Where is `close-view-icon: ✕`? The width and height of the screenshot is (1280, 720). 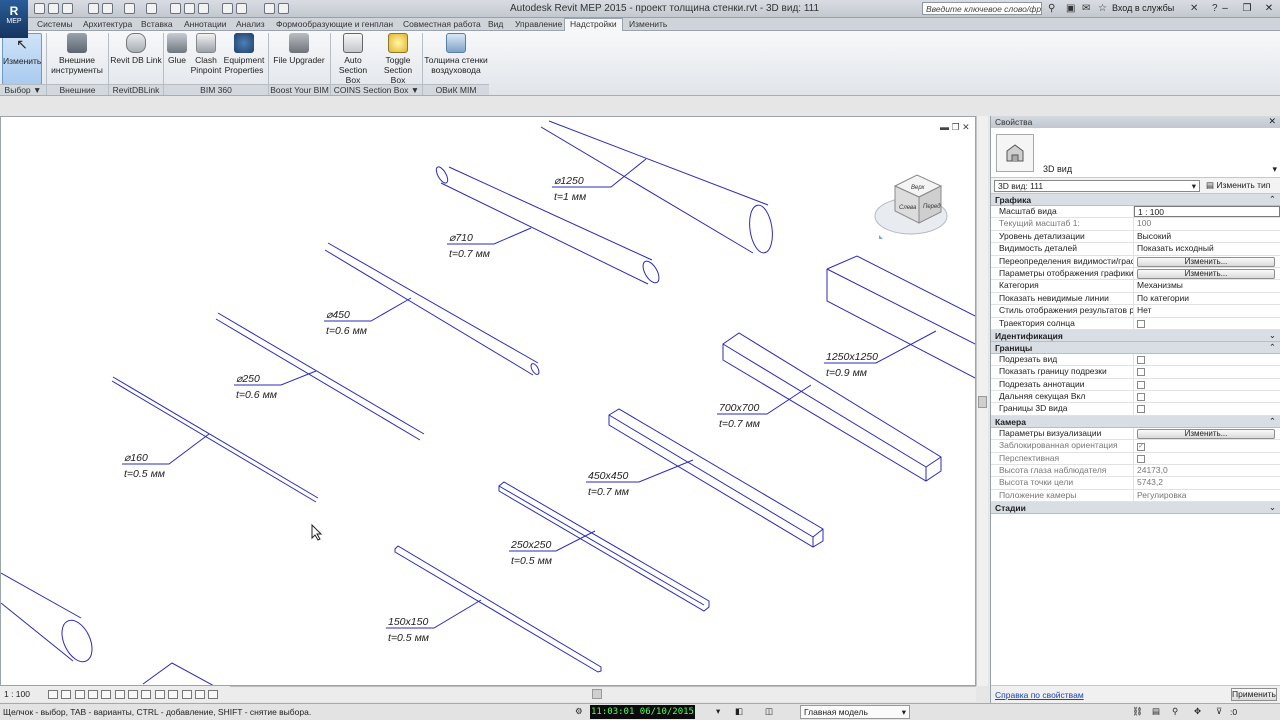
close-view-icon: ✕ is located at coordinates (966, 127).